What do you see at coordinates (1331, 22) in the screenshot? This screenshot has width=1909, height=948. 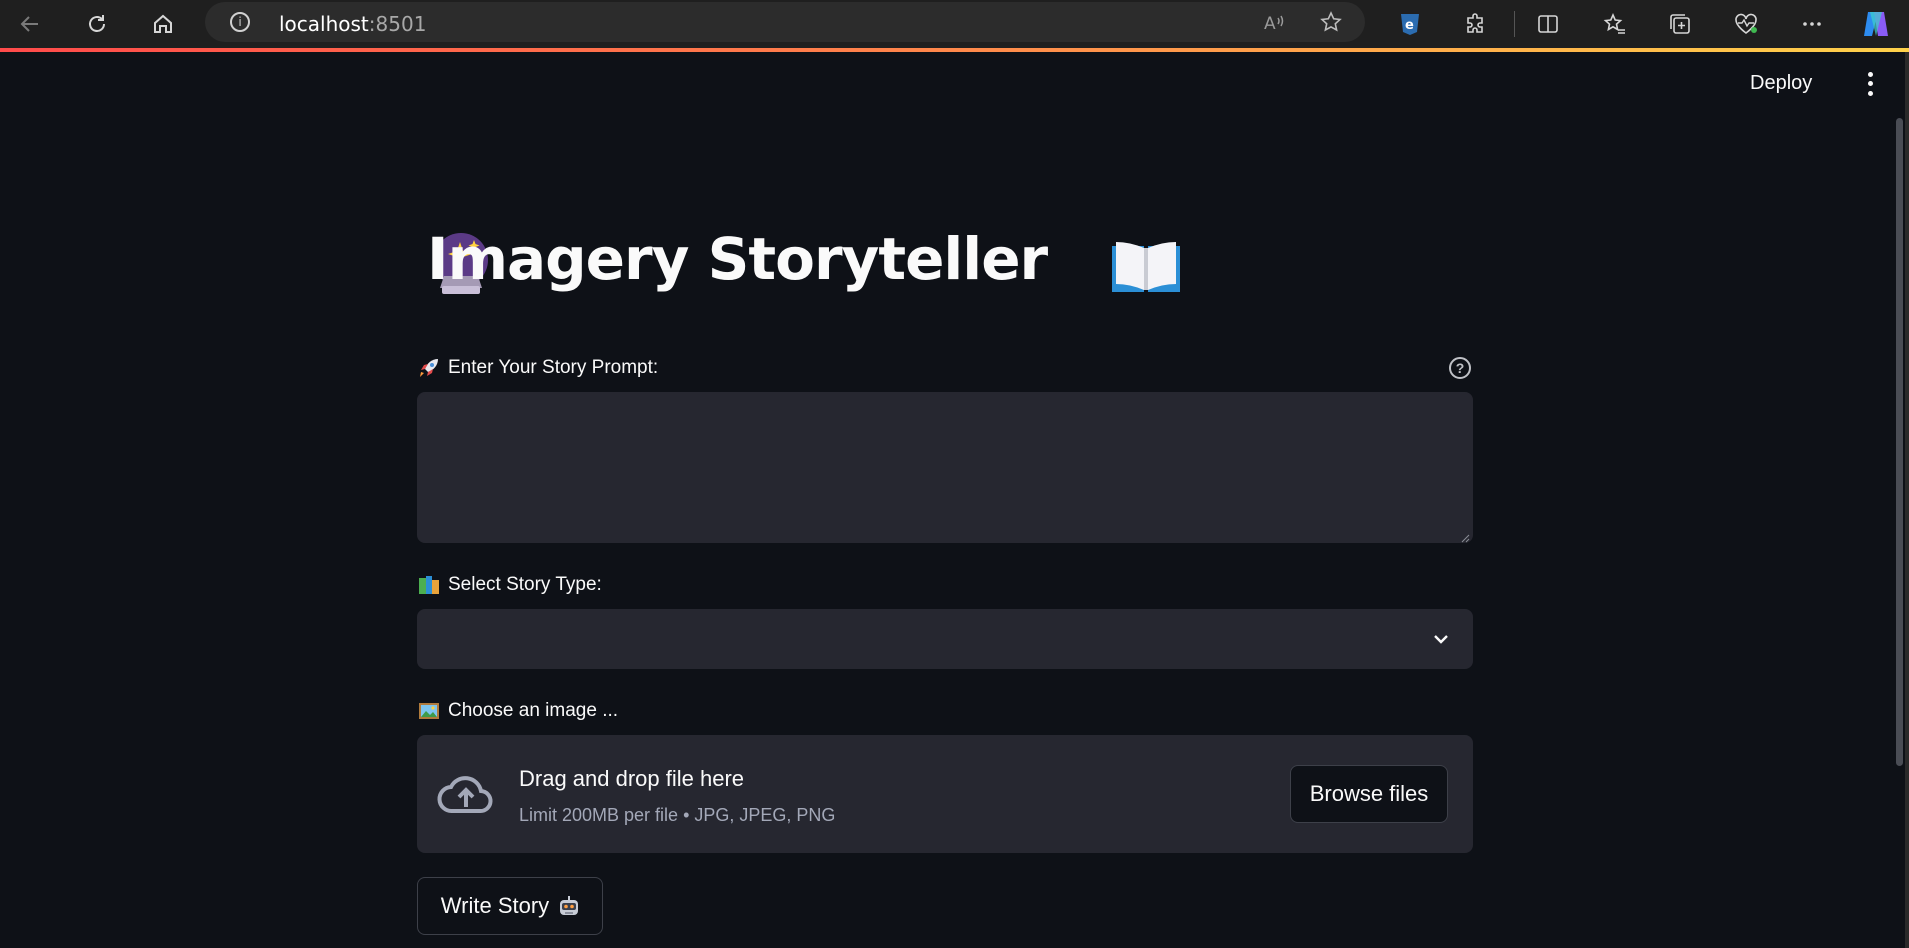 I see `favorite-star-icon` at bounding box center [1331, 22].